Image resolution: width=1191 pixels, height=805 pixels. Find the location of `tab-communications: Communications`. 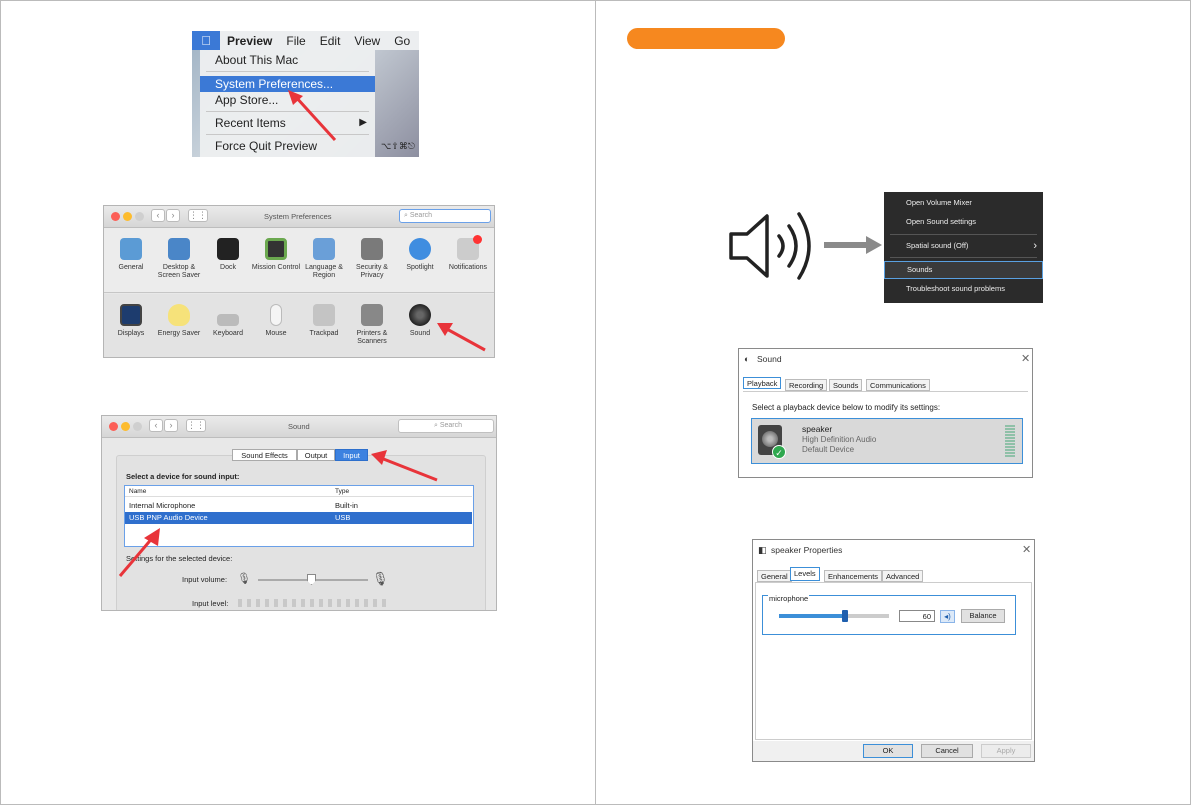

tab-communications: Communications is located at coordinates (898, 385).